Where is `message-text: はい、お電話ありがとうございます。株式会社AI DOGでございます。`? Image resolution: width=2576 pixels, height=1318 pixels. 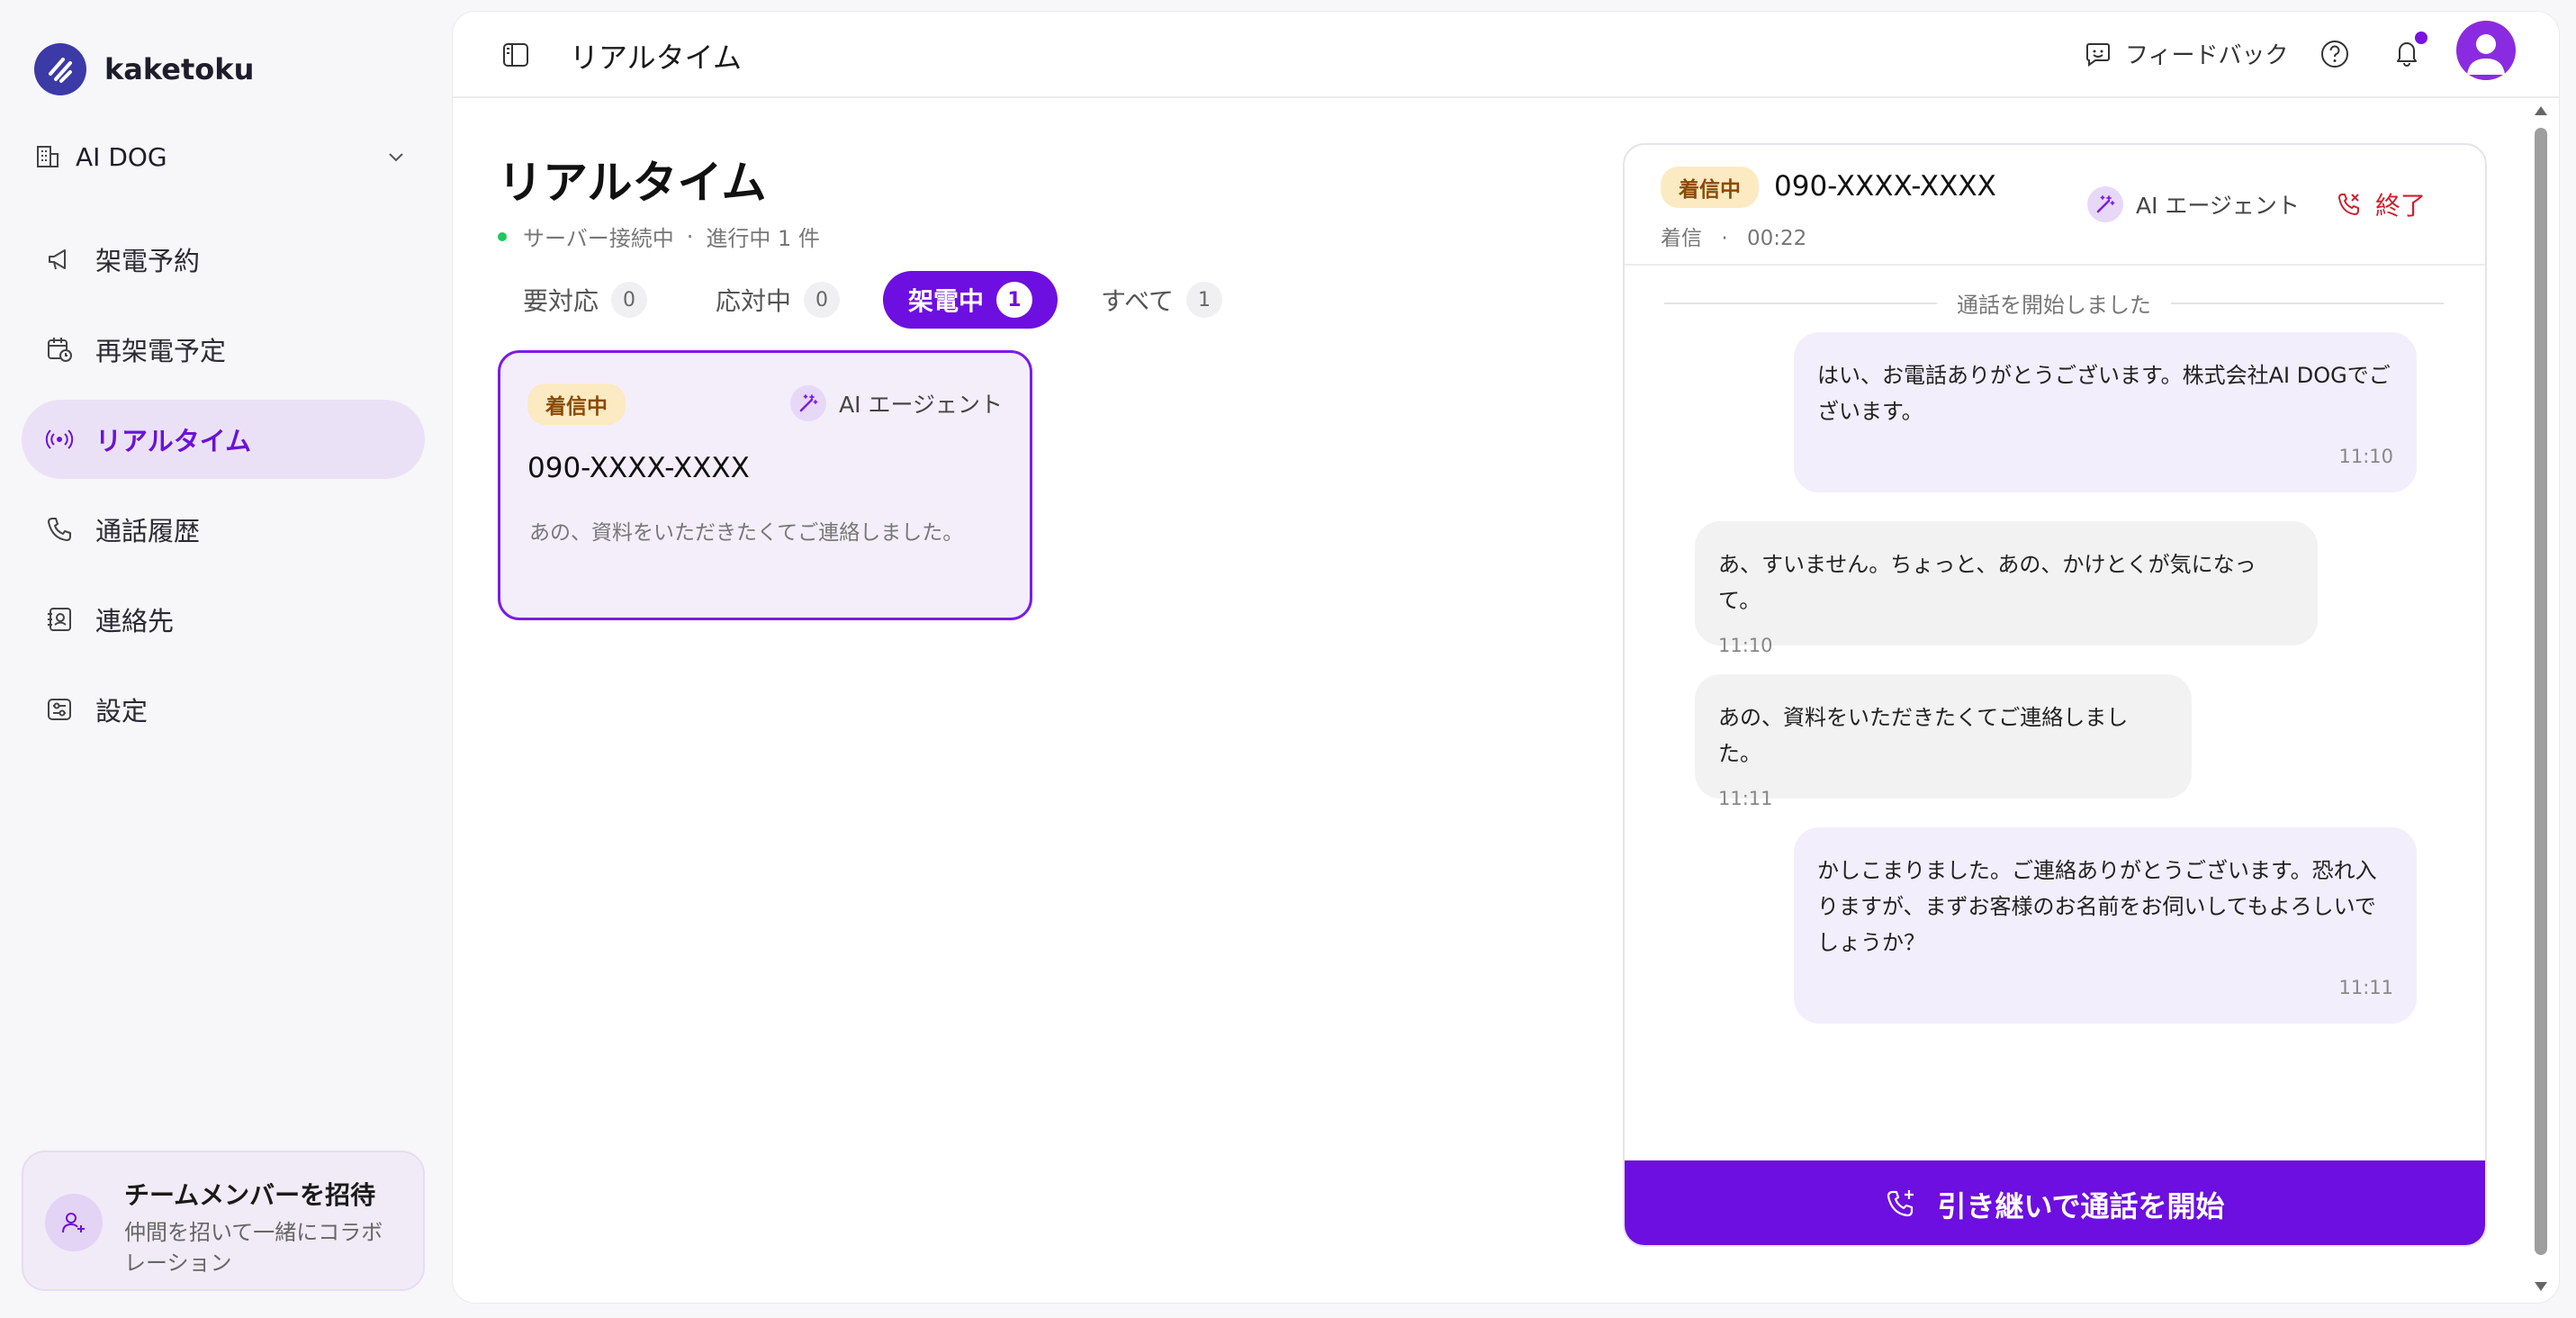
message-text: はい、お電話ありがとうございます。株式会社AI DOGでございます。 is located at coordinates (2104, 393).